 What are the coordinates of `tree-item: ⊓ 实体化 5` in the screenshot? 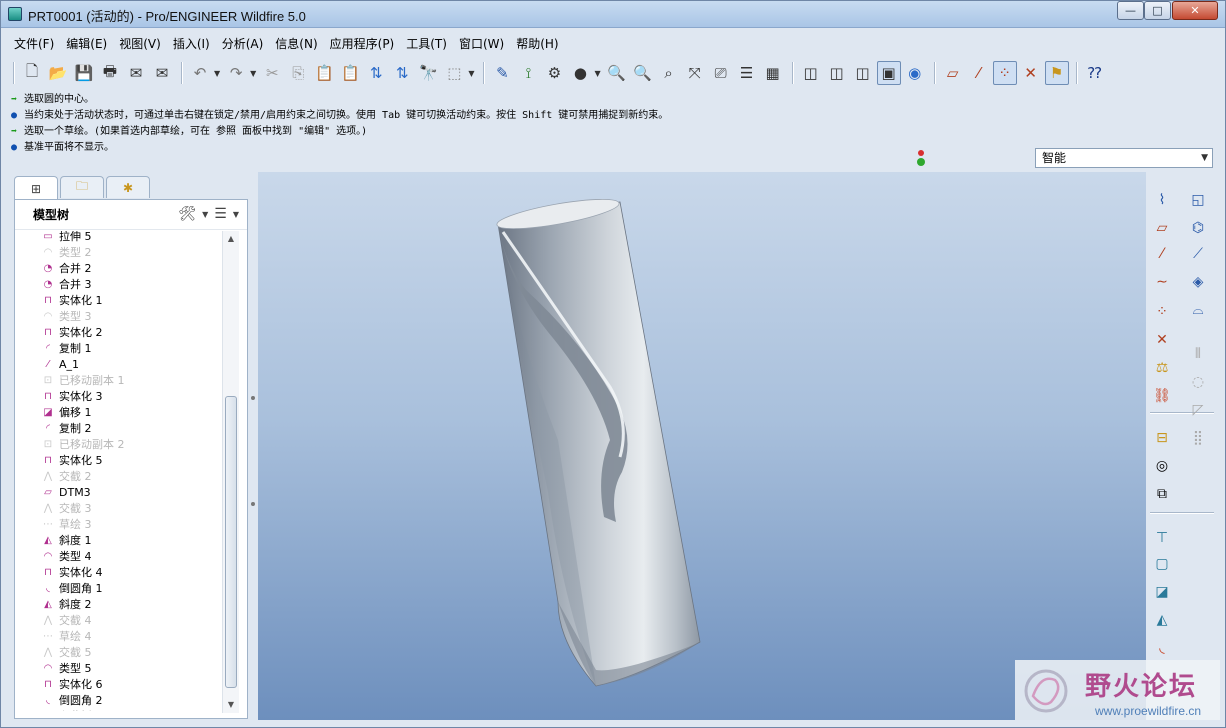 It's located at (71, 460).